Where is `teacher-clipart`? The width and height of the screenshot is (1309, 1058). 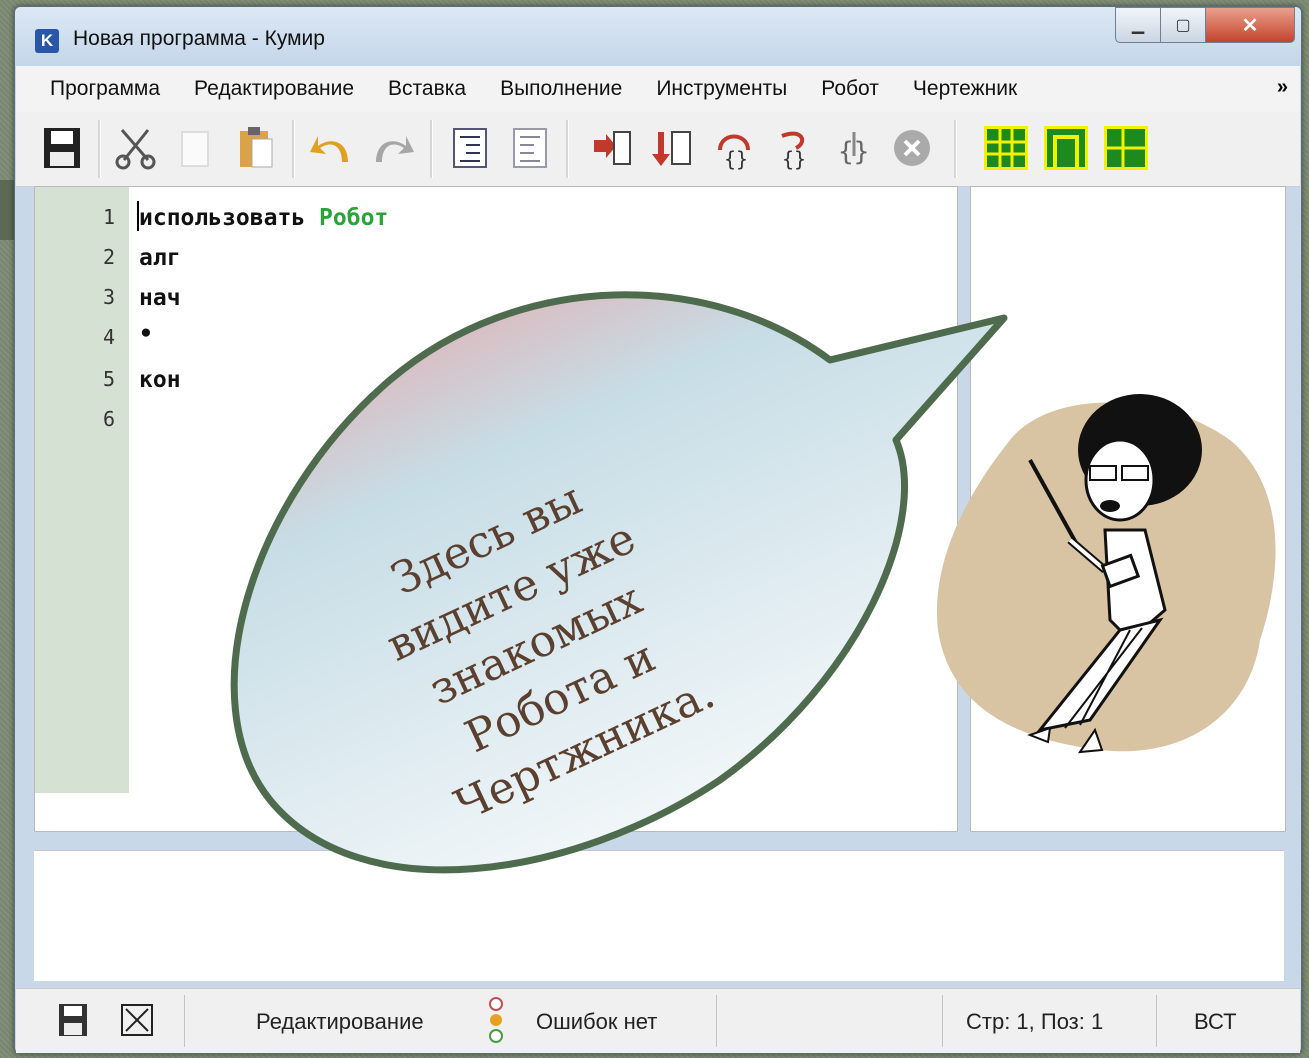
teacher-clipart is located at coordinates (1106, 574).